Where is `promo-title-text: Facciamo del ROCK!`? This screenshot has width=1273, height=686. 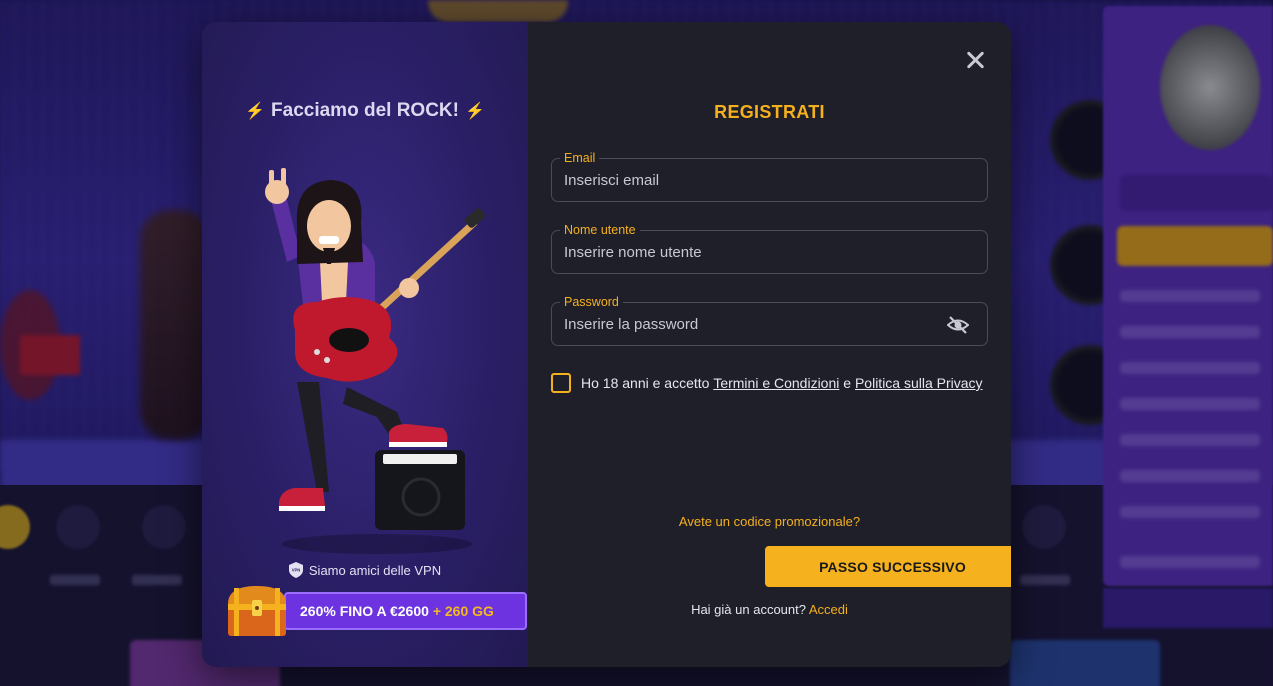
promo-title-text: Facciamo del ROCK! is located at coordinates (365, 110).